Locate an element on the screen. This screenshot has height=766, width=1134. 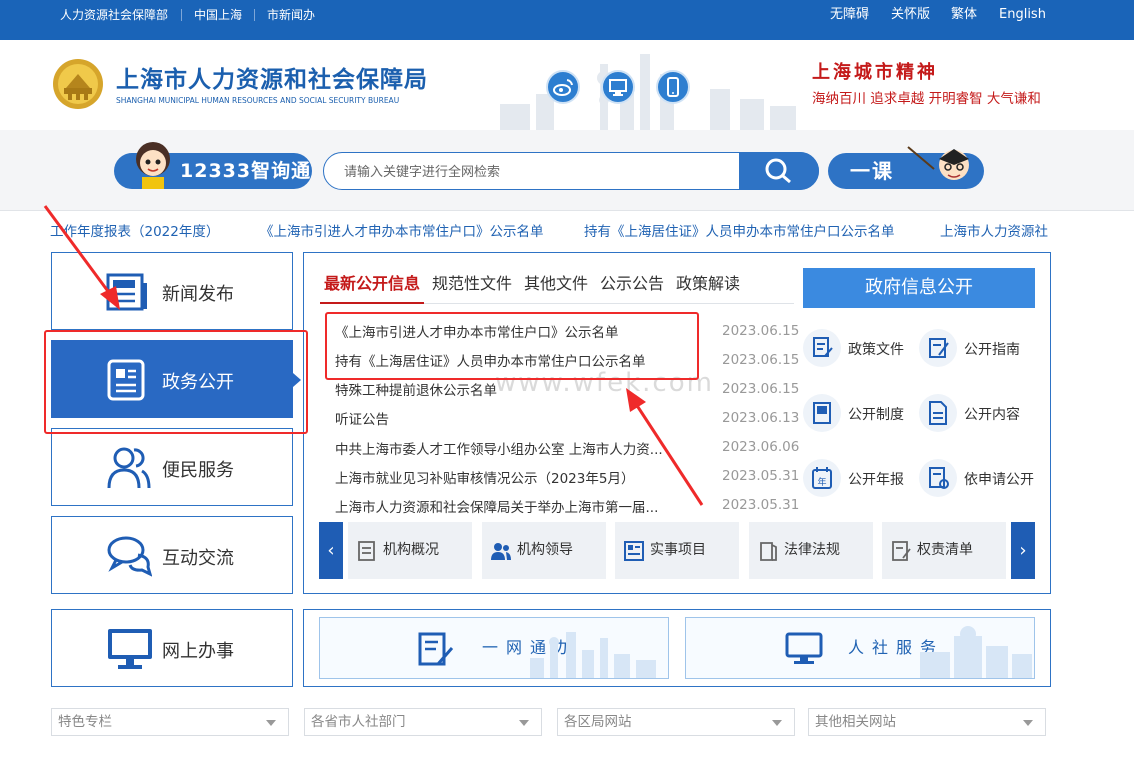
people-icon is located at coordinates (129, 468).